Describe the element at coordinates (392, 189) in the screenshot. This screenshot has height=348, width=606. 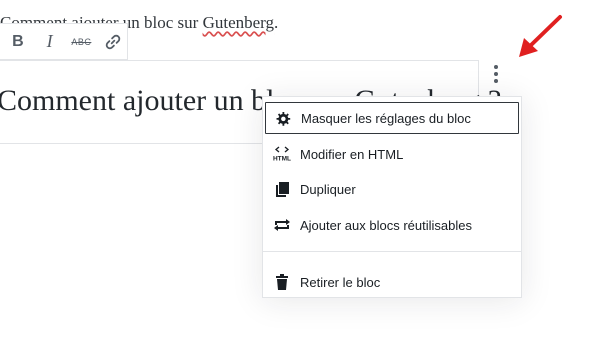
I see `menu-item-duplicate: Dupliquer` at that location.